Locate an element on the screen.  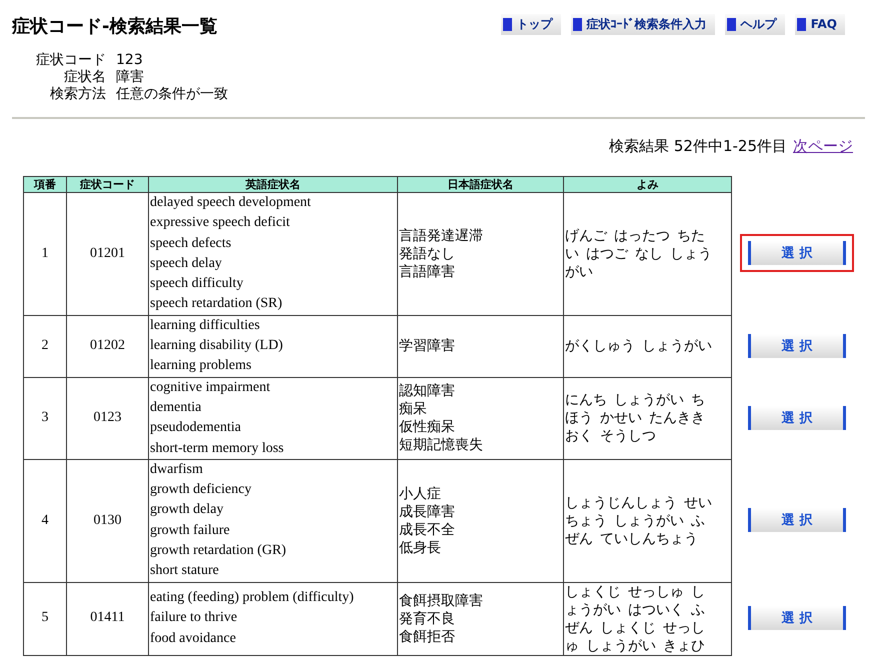
page-title: 症状コード-検索結果一覧 is located at coordinates (115, 26).